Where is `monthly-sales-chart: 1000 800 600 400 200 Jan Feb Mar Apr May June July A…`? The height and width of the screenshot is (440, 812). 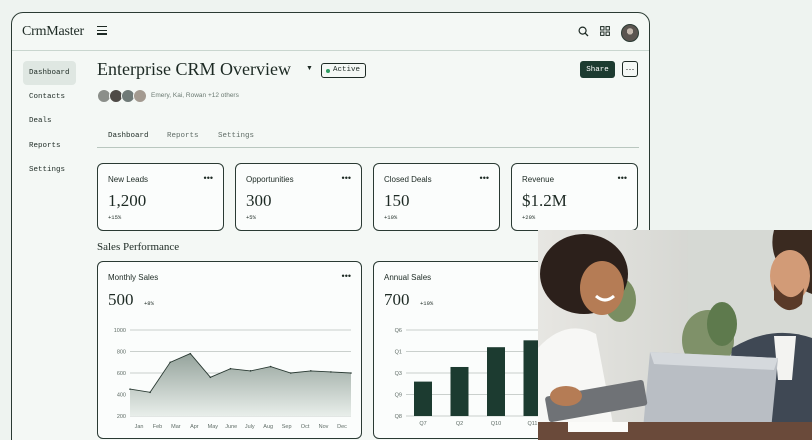 monthly-sales-chart: 1000 800 600 400 200 Jan Feb Mar Apr May June July A… is located at coordinates (233, 379).